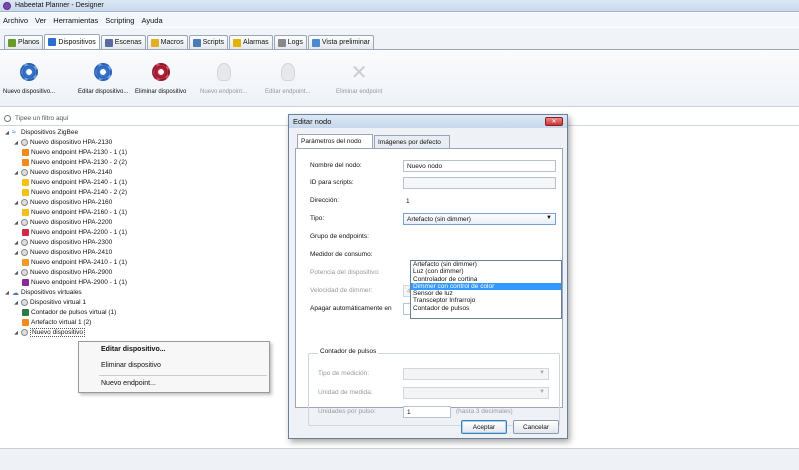 The image size is (799, 470). I want to click on measure-type-label: Tipo de medición:, so click(344, 373).